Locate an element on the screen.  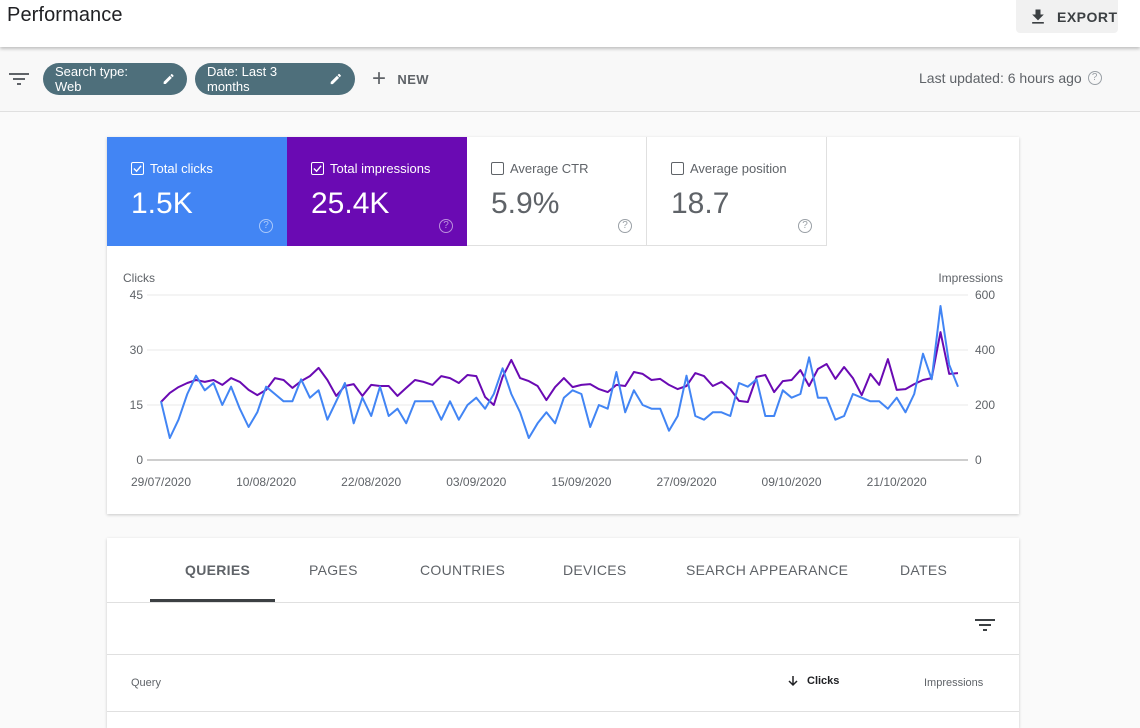
table-toolbar is located at coordinates (563, 629).